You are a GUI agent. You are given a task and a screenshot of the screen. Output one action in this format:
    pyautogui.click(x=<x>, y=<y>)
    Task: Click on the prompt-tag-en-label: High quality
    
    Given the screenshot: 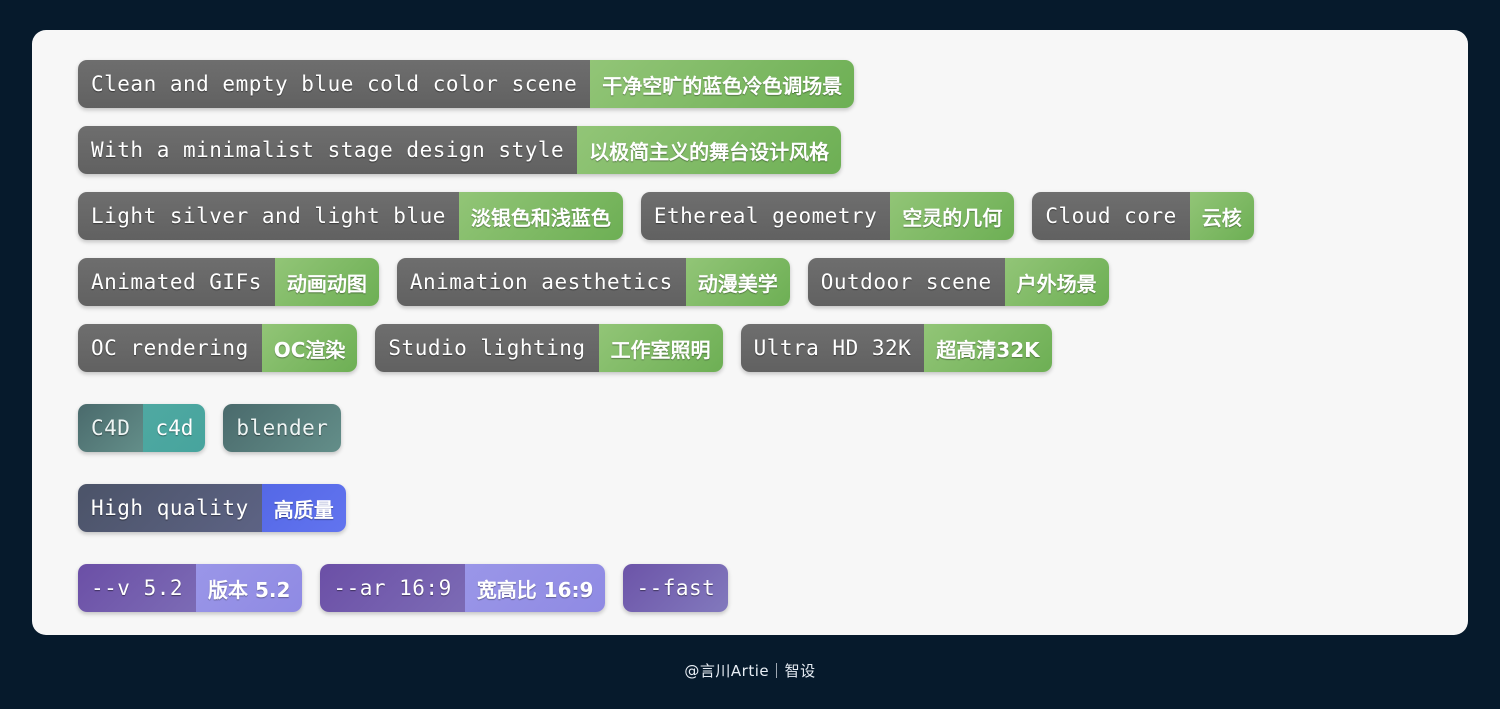 What is the action you would take?
    pyautogui.click(x=170, y=508)
    